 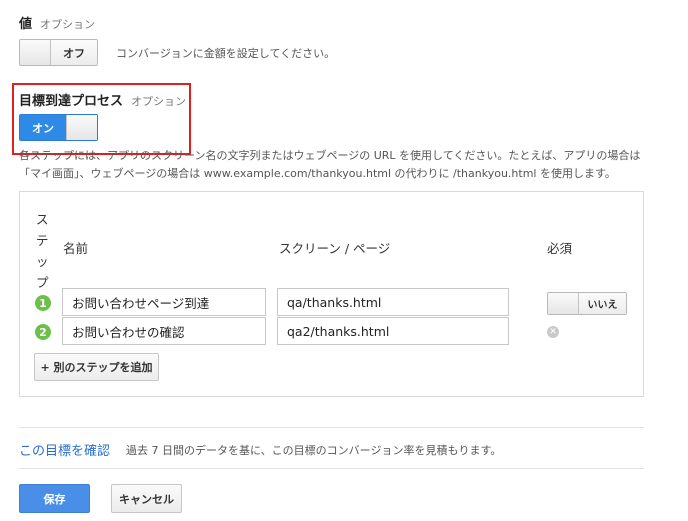 I want to click on step-required-toggle: いいえ, so click(x=587, y=303).